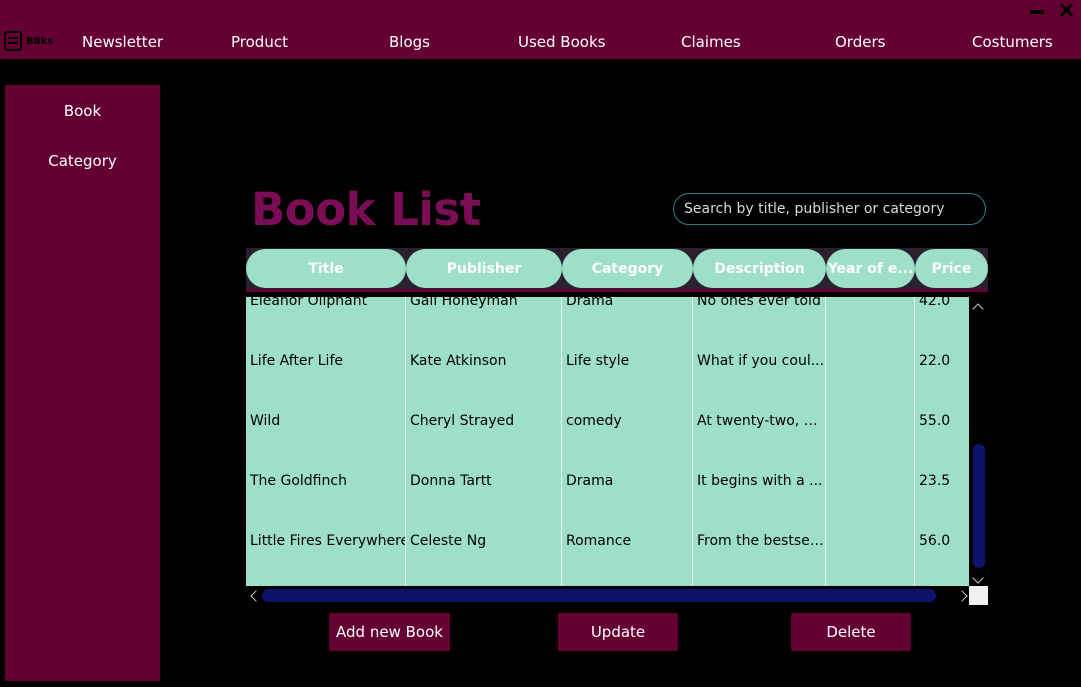 The width and height of the screenshot is (1081, 687). Describe the element at coordinates (82, 111) in the screenshot. I see `sidebar-item-book: Book` at that location.